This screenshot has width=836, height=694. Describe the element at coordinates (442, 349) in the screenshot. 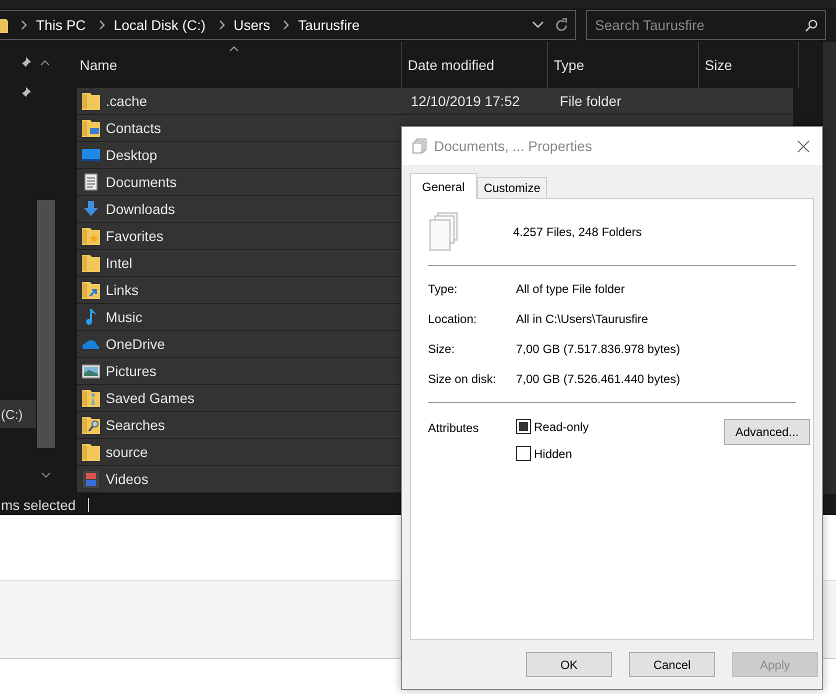

I see `property-label: Size:` at that location.